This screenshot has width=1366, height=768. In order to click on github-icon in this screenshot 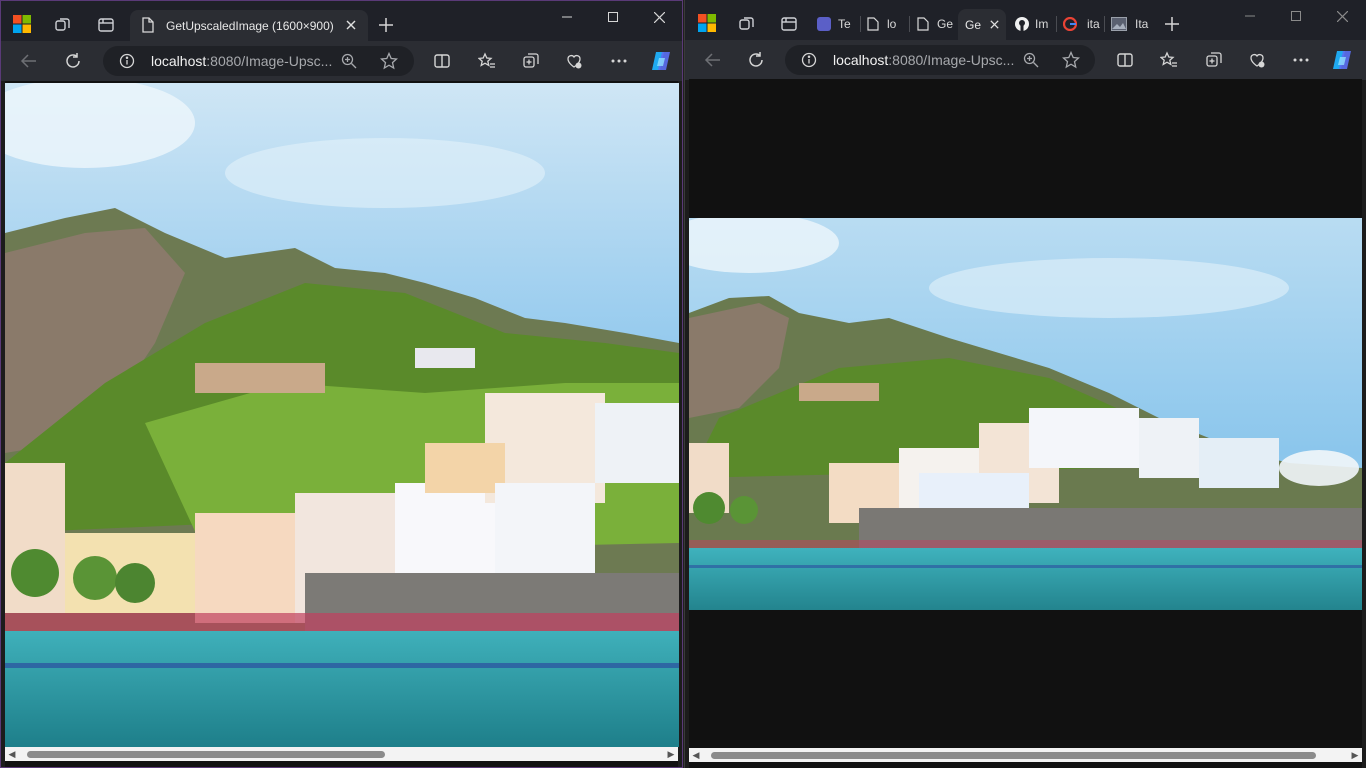, I will do `click(1022, 24)`.